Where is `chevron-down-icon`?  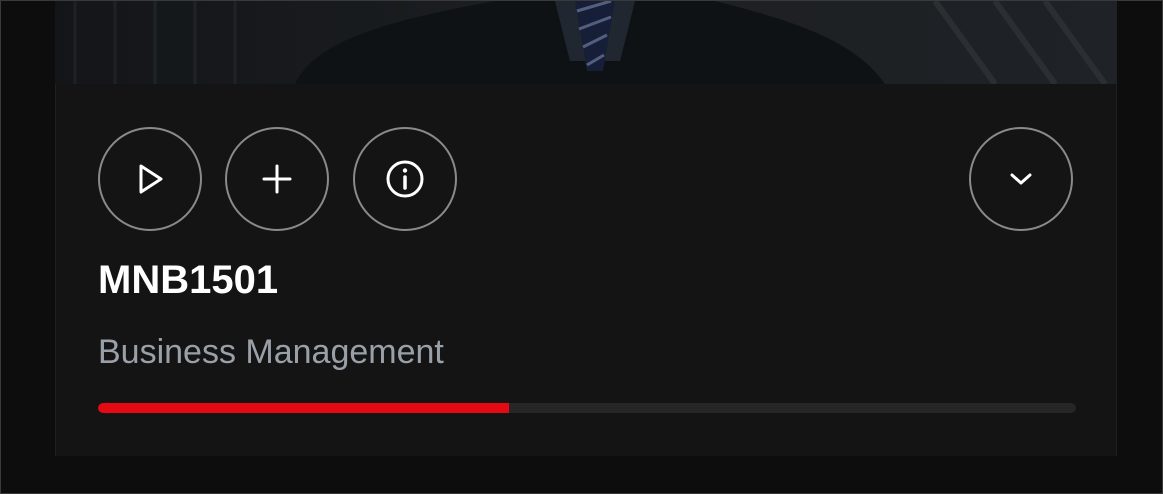
chevron-down-icon is located at coordinates (1021, 179).